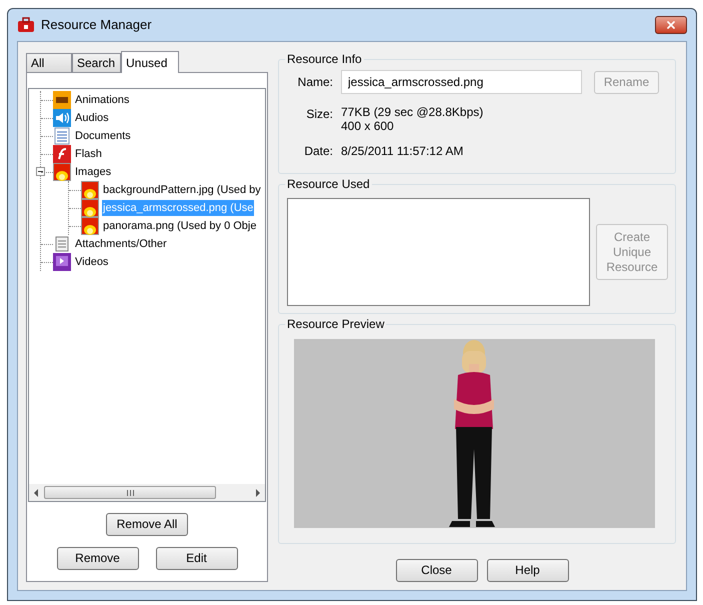  I want to click on horizontal-scrollbar, so click(147, 492).